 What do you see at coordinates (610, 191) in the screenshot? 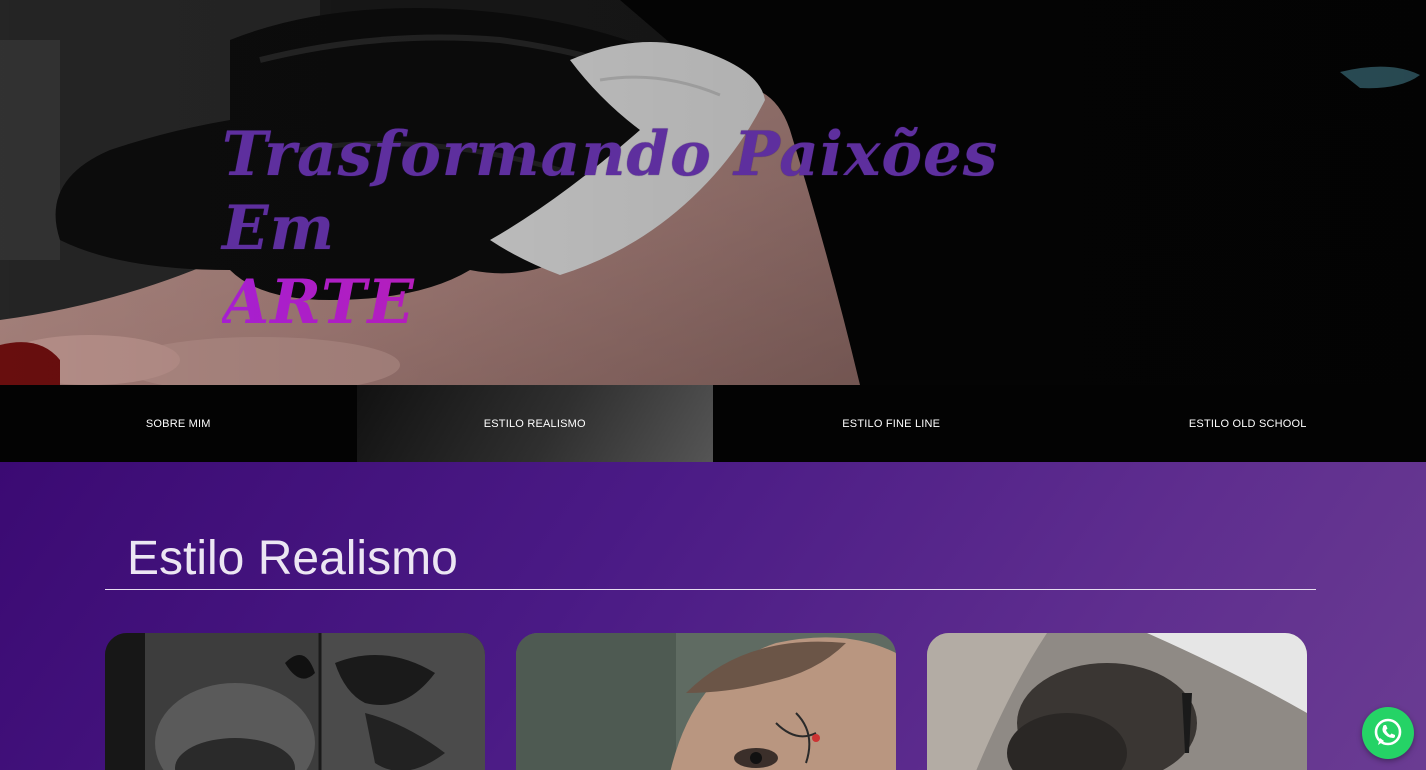
I see `hero-title-line1: Trasformando Paixões Em` at bounding box center [610, 191].